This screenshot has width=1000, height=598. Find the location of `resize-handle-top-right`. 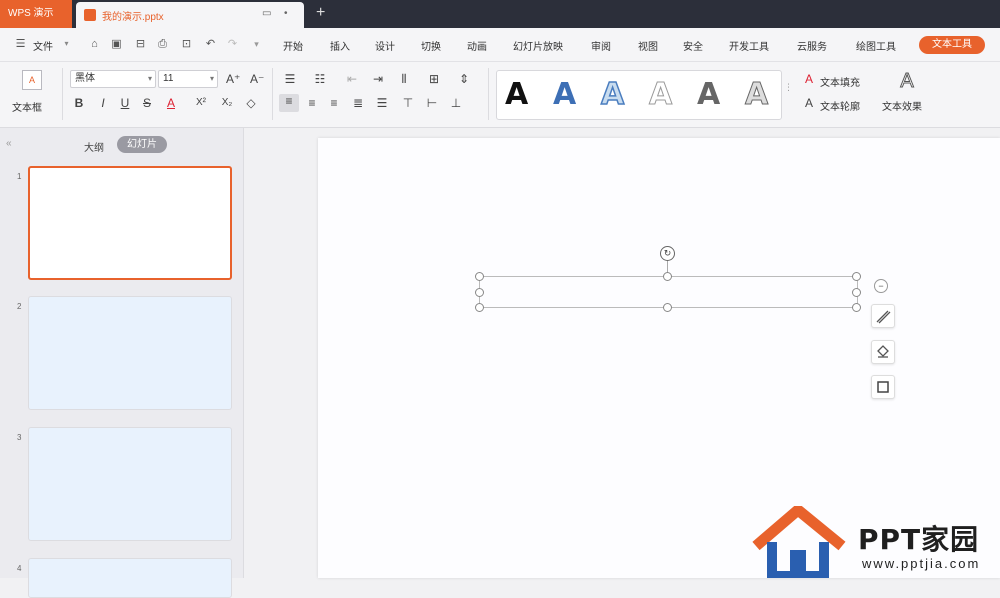

resize-handle-top-right is located at coordinates (856, 276).